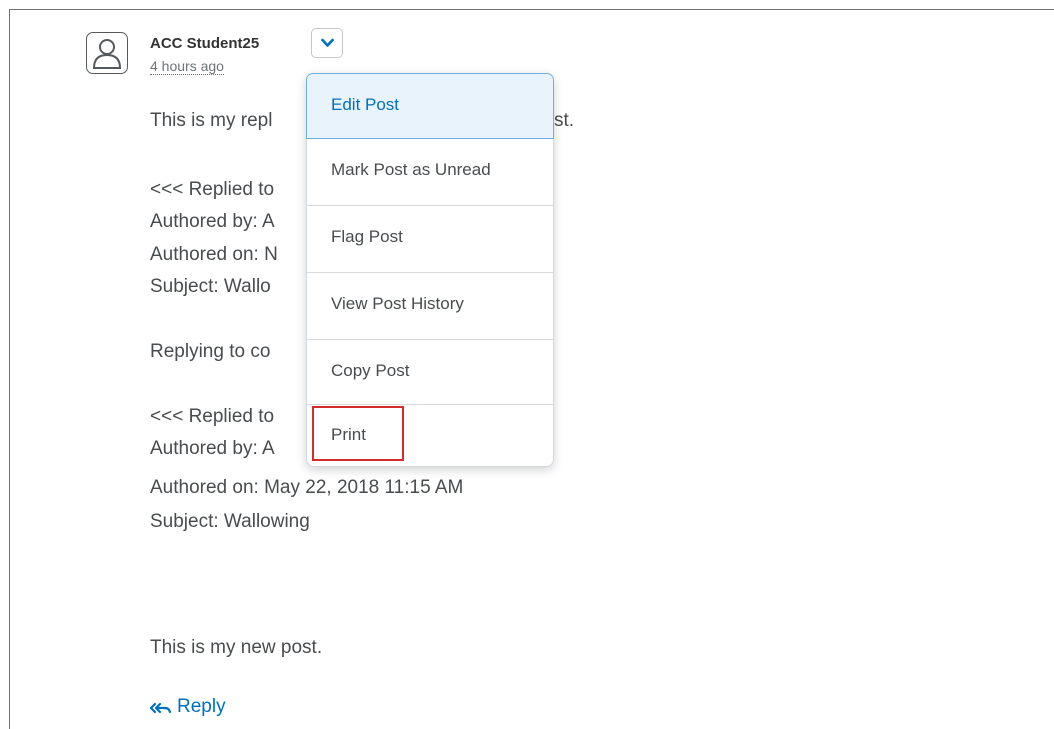 The height and width of the screenshot is (729, 1054). I want to click on user-avatar-icon, so click(107, 53).